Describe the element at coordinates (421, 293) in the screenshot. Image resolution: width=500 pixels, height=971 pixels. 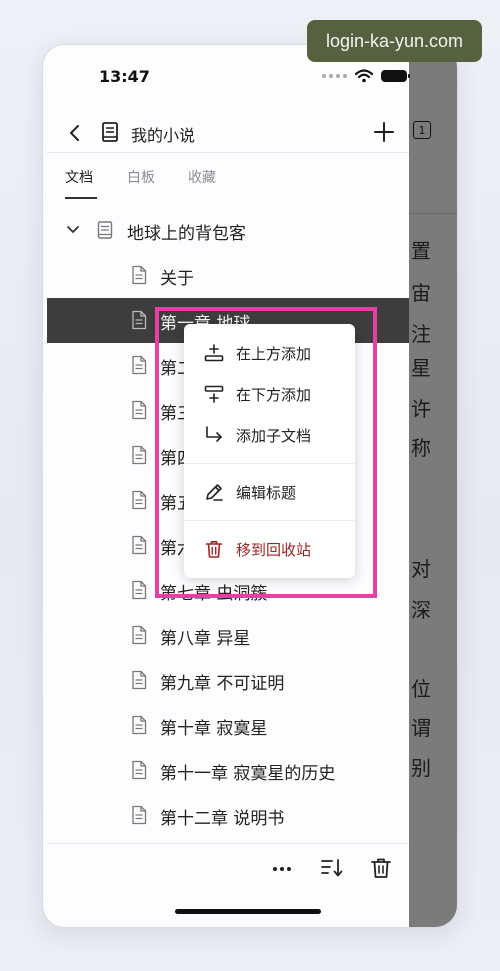
I see `editor-text-char: 宙` at that location.